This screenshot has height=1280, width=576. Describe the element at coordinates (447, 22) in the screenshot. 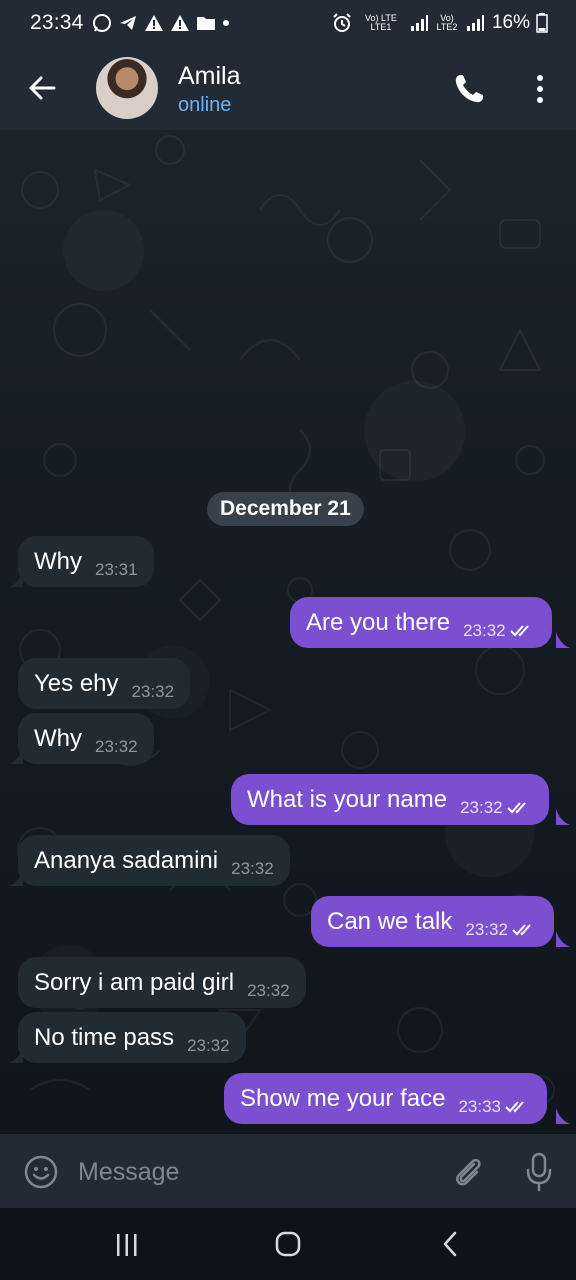

I see `network-2-label: Vo) LTE2` at that location.